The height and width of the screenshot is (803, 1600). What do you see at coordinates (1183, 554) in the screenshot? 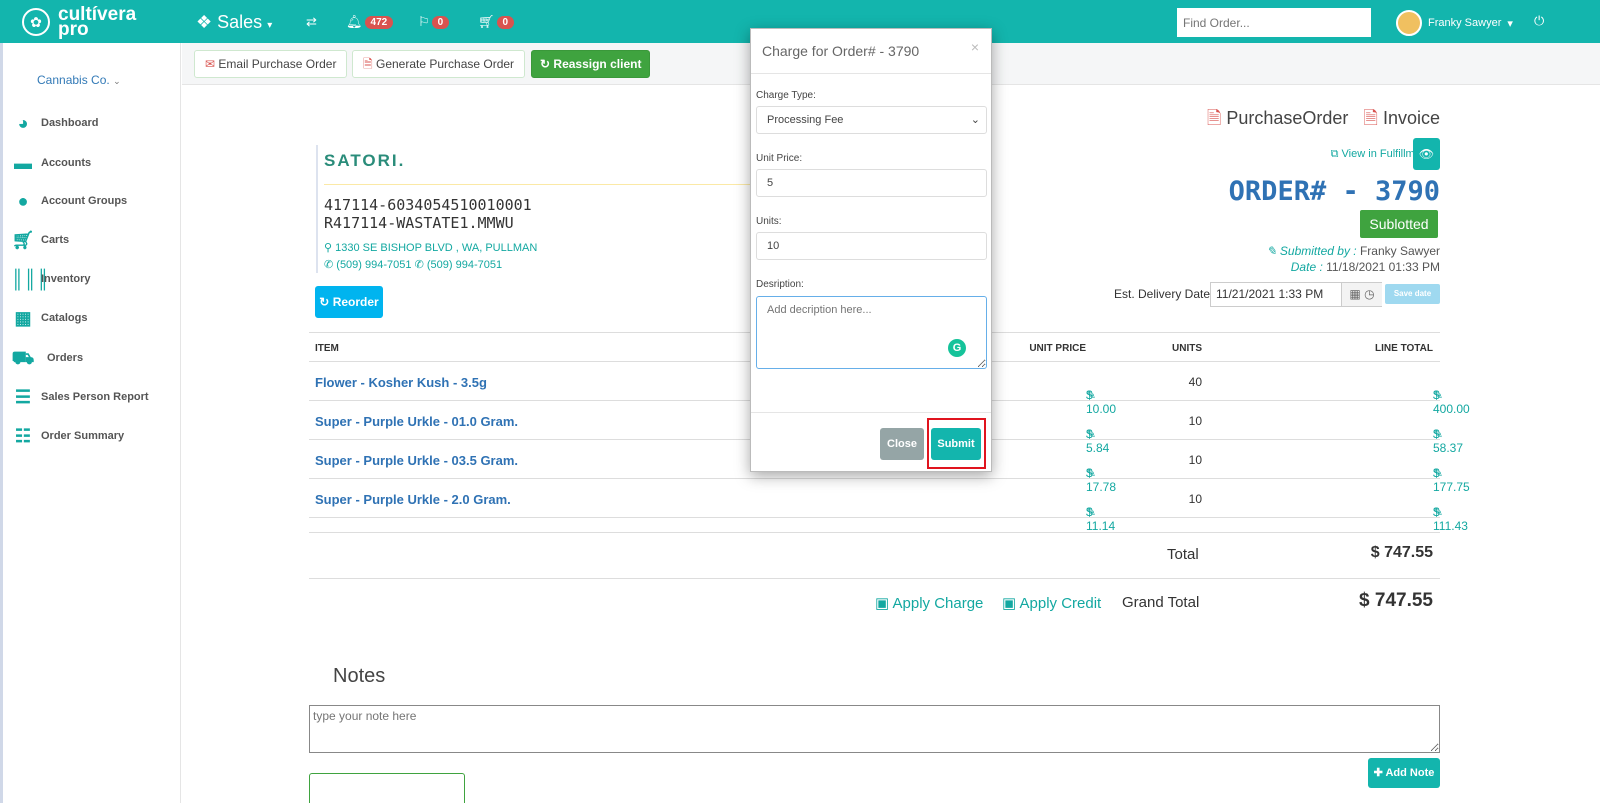
I see `total-label: Total` at bounding box center [1183, 554].